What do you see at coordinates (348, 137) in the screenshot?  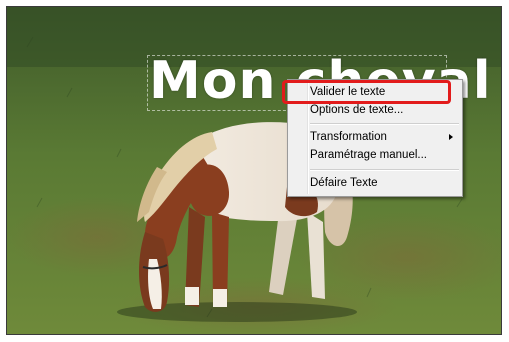 I see `menu-item-transformation-label: Transformation` at bounding box center [348, 137].